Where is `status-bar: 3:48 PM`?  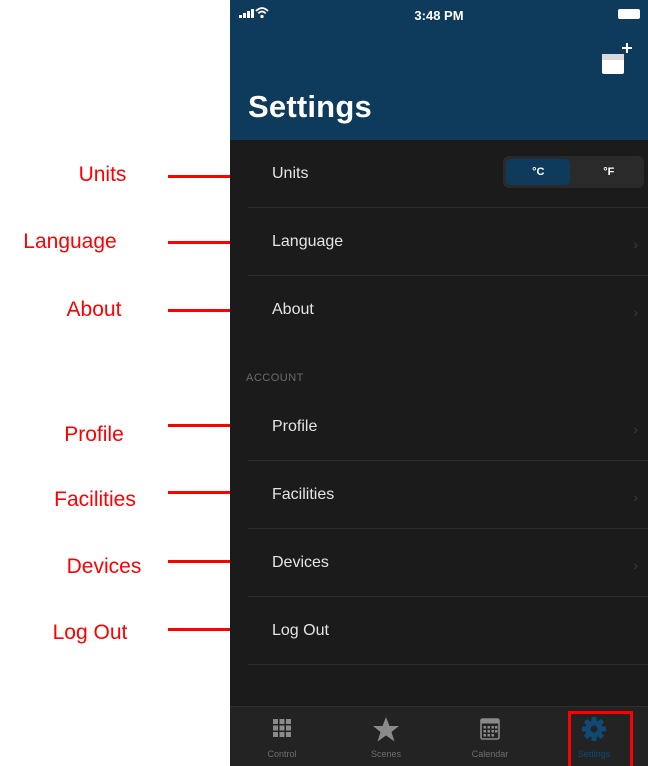
status-bar: 3:48 PM is located at coordinates (439, 18).